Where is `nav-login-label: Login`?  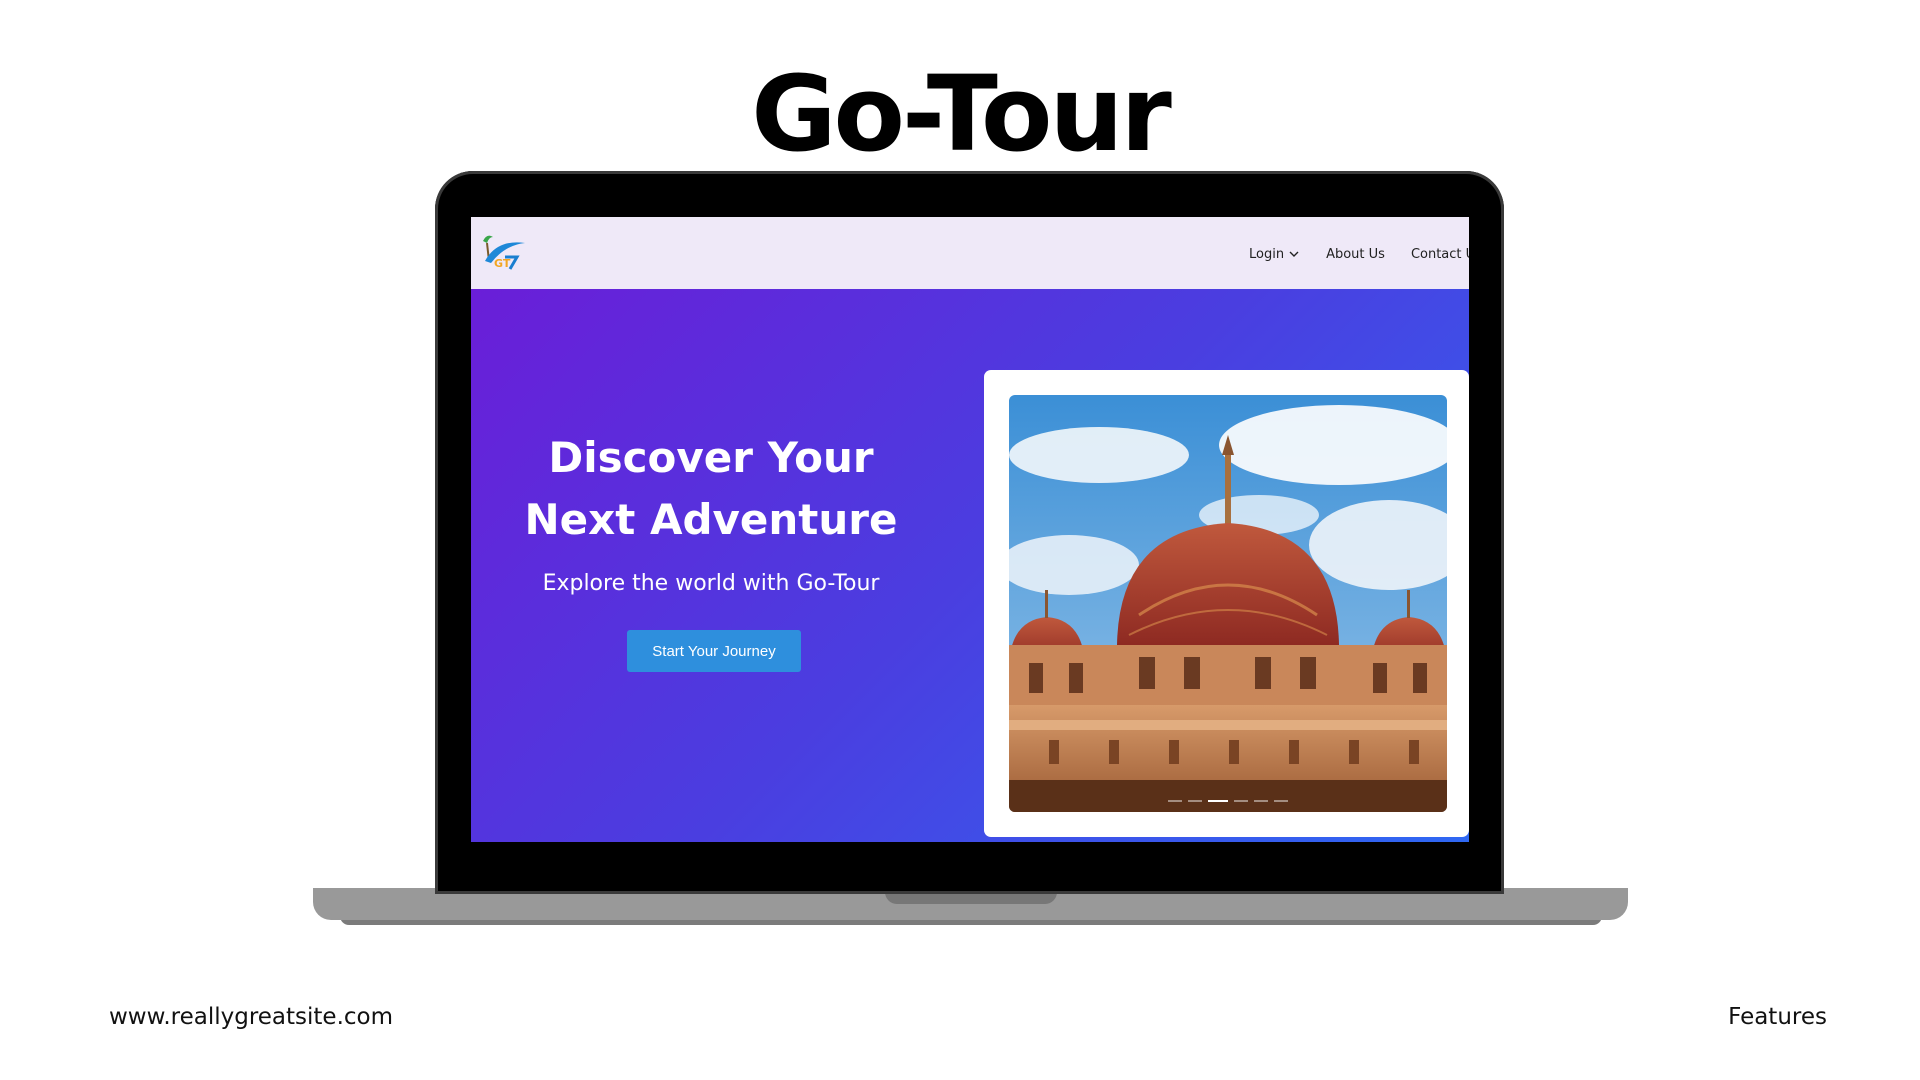
nav-login-label: Login is located at coordinates (1267, 254).